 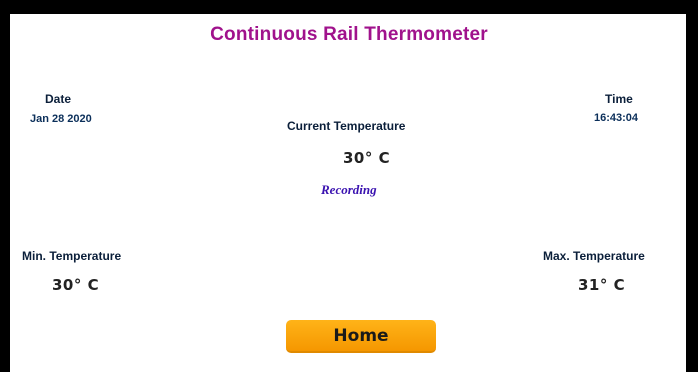 I want to click on date-value: Jan 28 2020, so click(x=61, y=119).